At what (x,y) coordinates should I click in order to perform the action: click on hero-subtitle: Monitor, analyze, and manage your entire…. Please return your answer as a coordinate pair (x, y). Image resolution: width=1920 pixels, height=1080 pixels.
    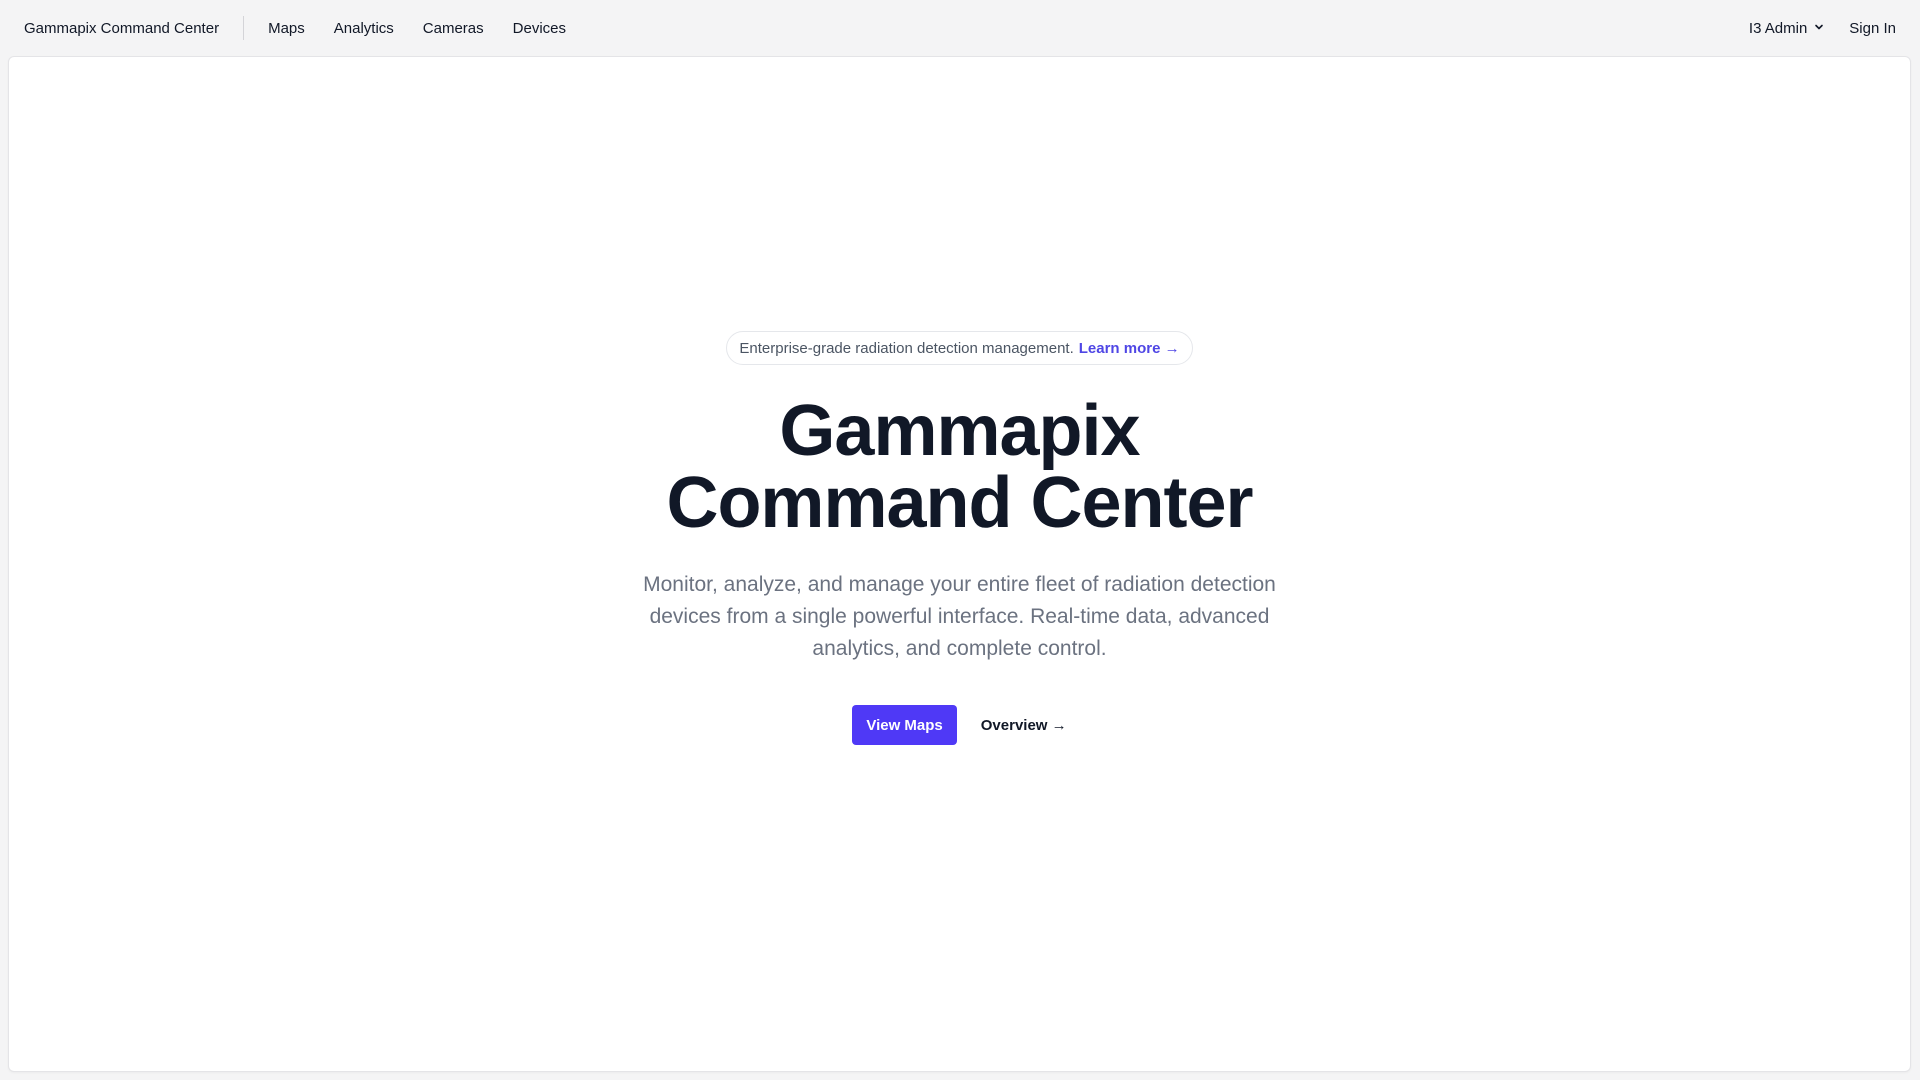
    Looking at the image, I should click on (959, 616).